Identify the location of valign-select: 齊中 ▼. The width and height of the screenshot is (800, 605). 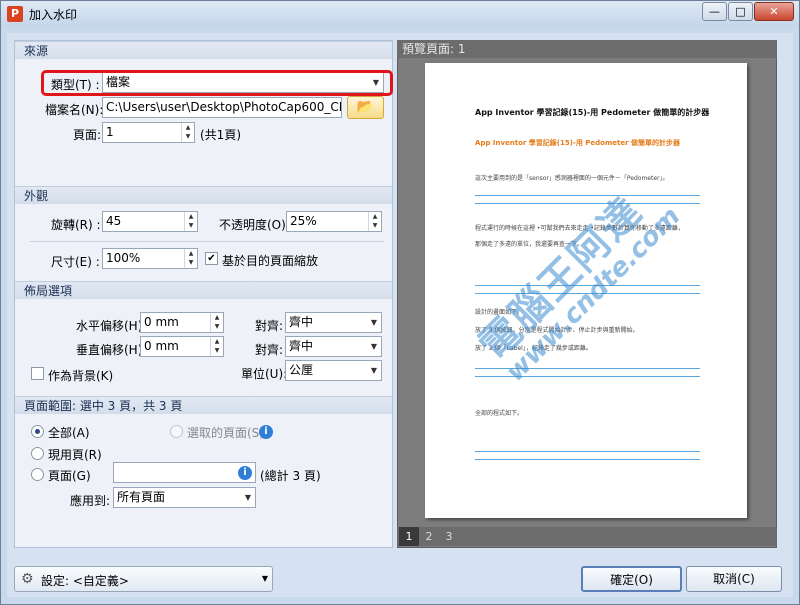
(333, 346).